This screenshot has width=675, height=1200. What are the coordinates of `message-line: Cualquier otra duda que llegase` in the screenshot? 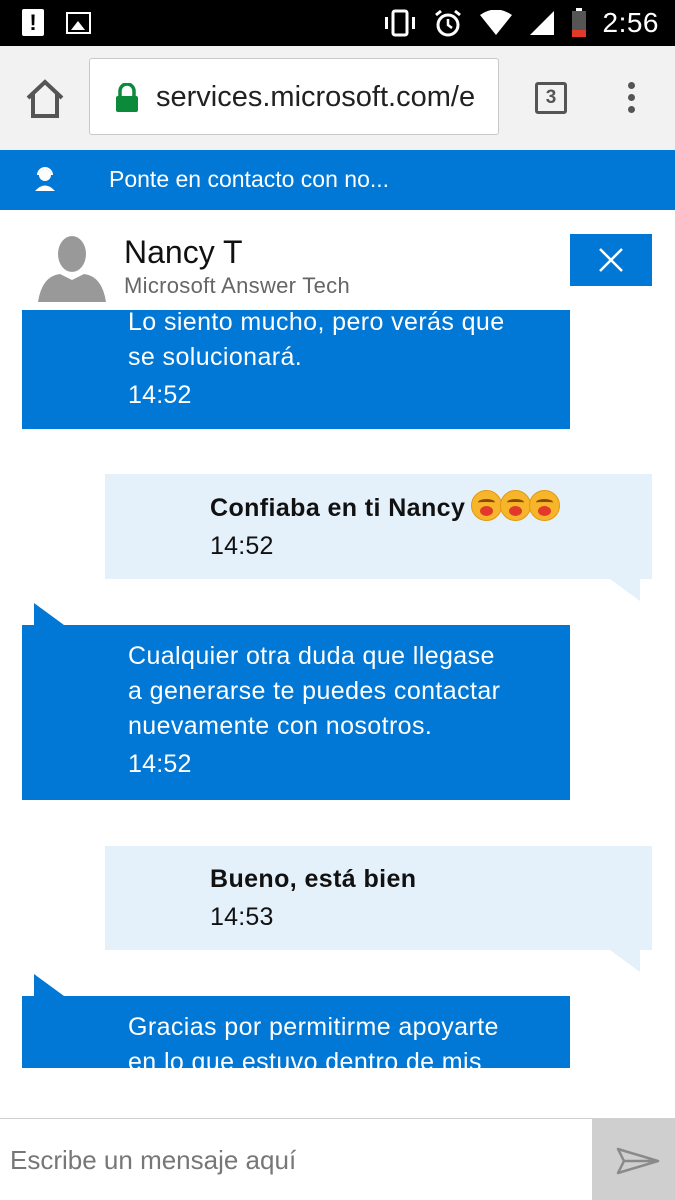 It's located at (311, 656).